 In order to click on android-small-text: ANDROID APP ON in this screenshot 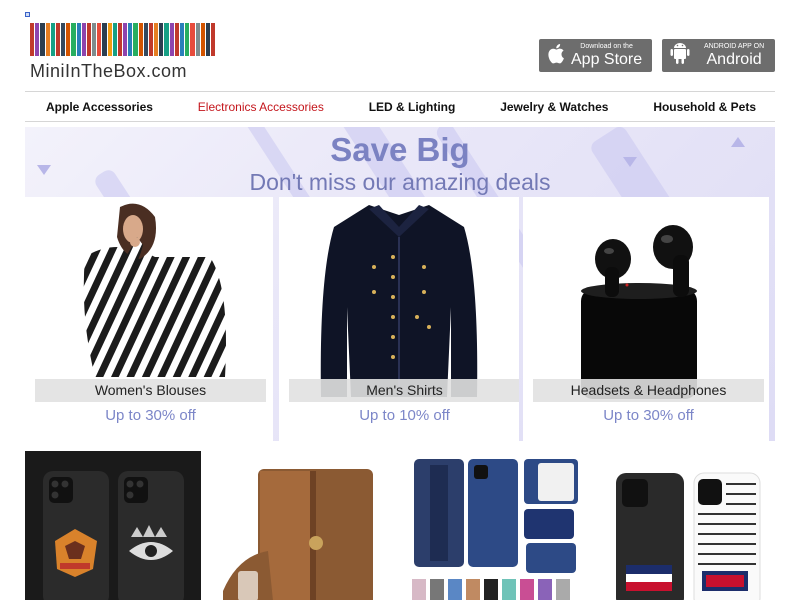, I will do `click(734, 46)`.